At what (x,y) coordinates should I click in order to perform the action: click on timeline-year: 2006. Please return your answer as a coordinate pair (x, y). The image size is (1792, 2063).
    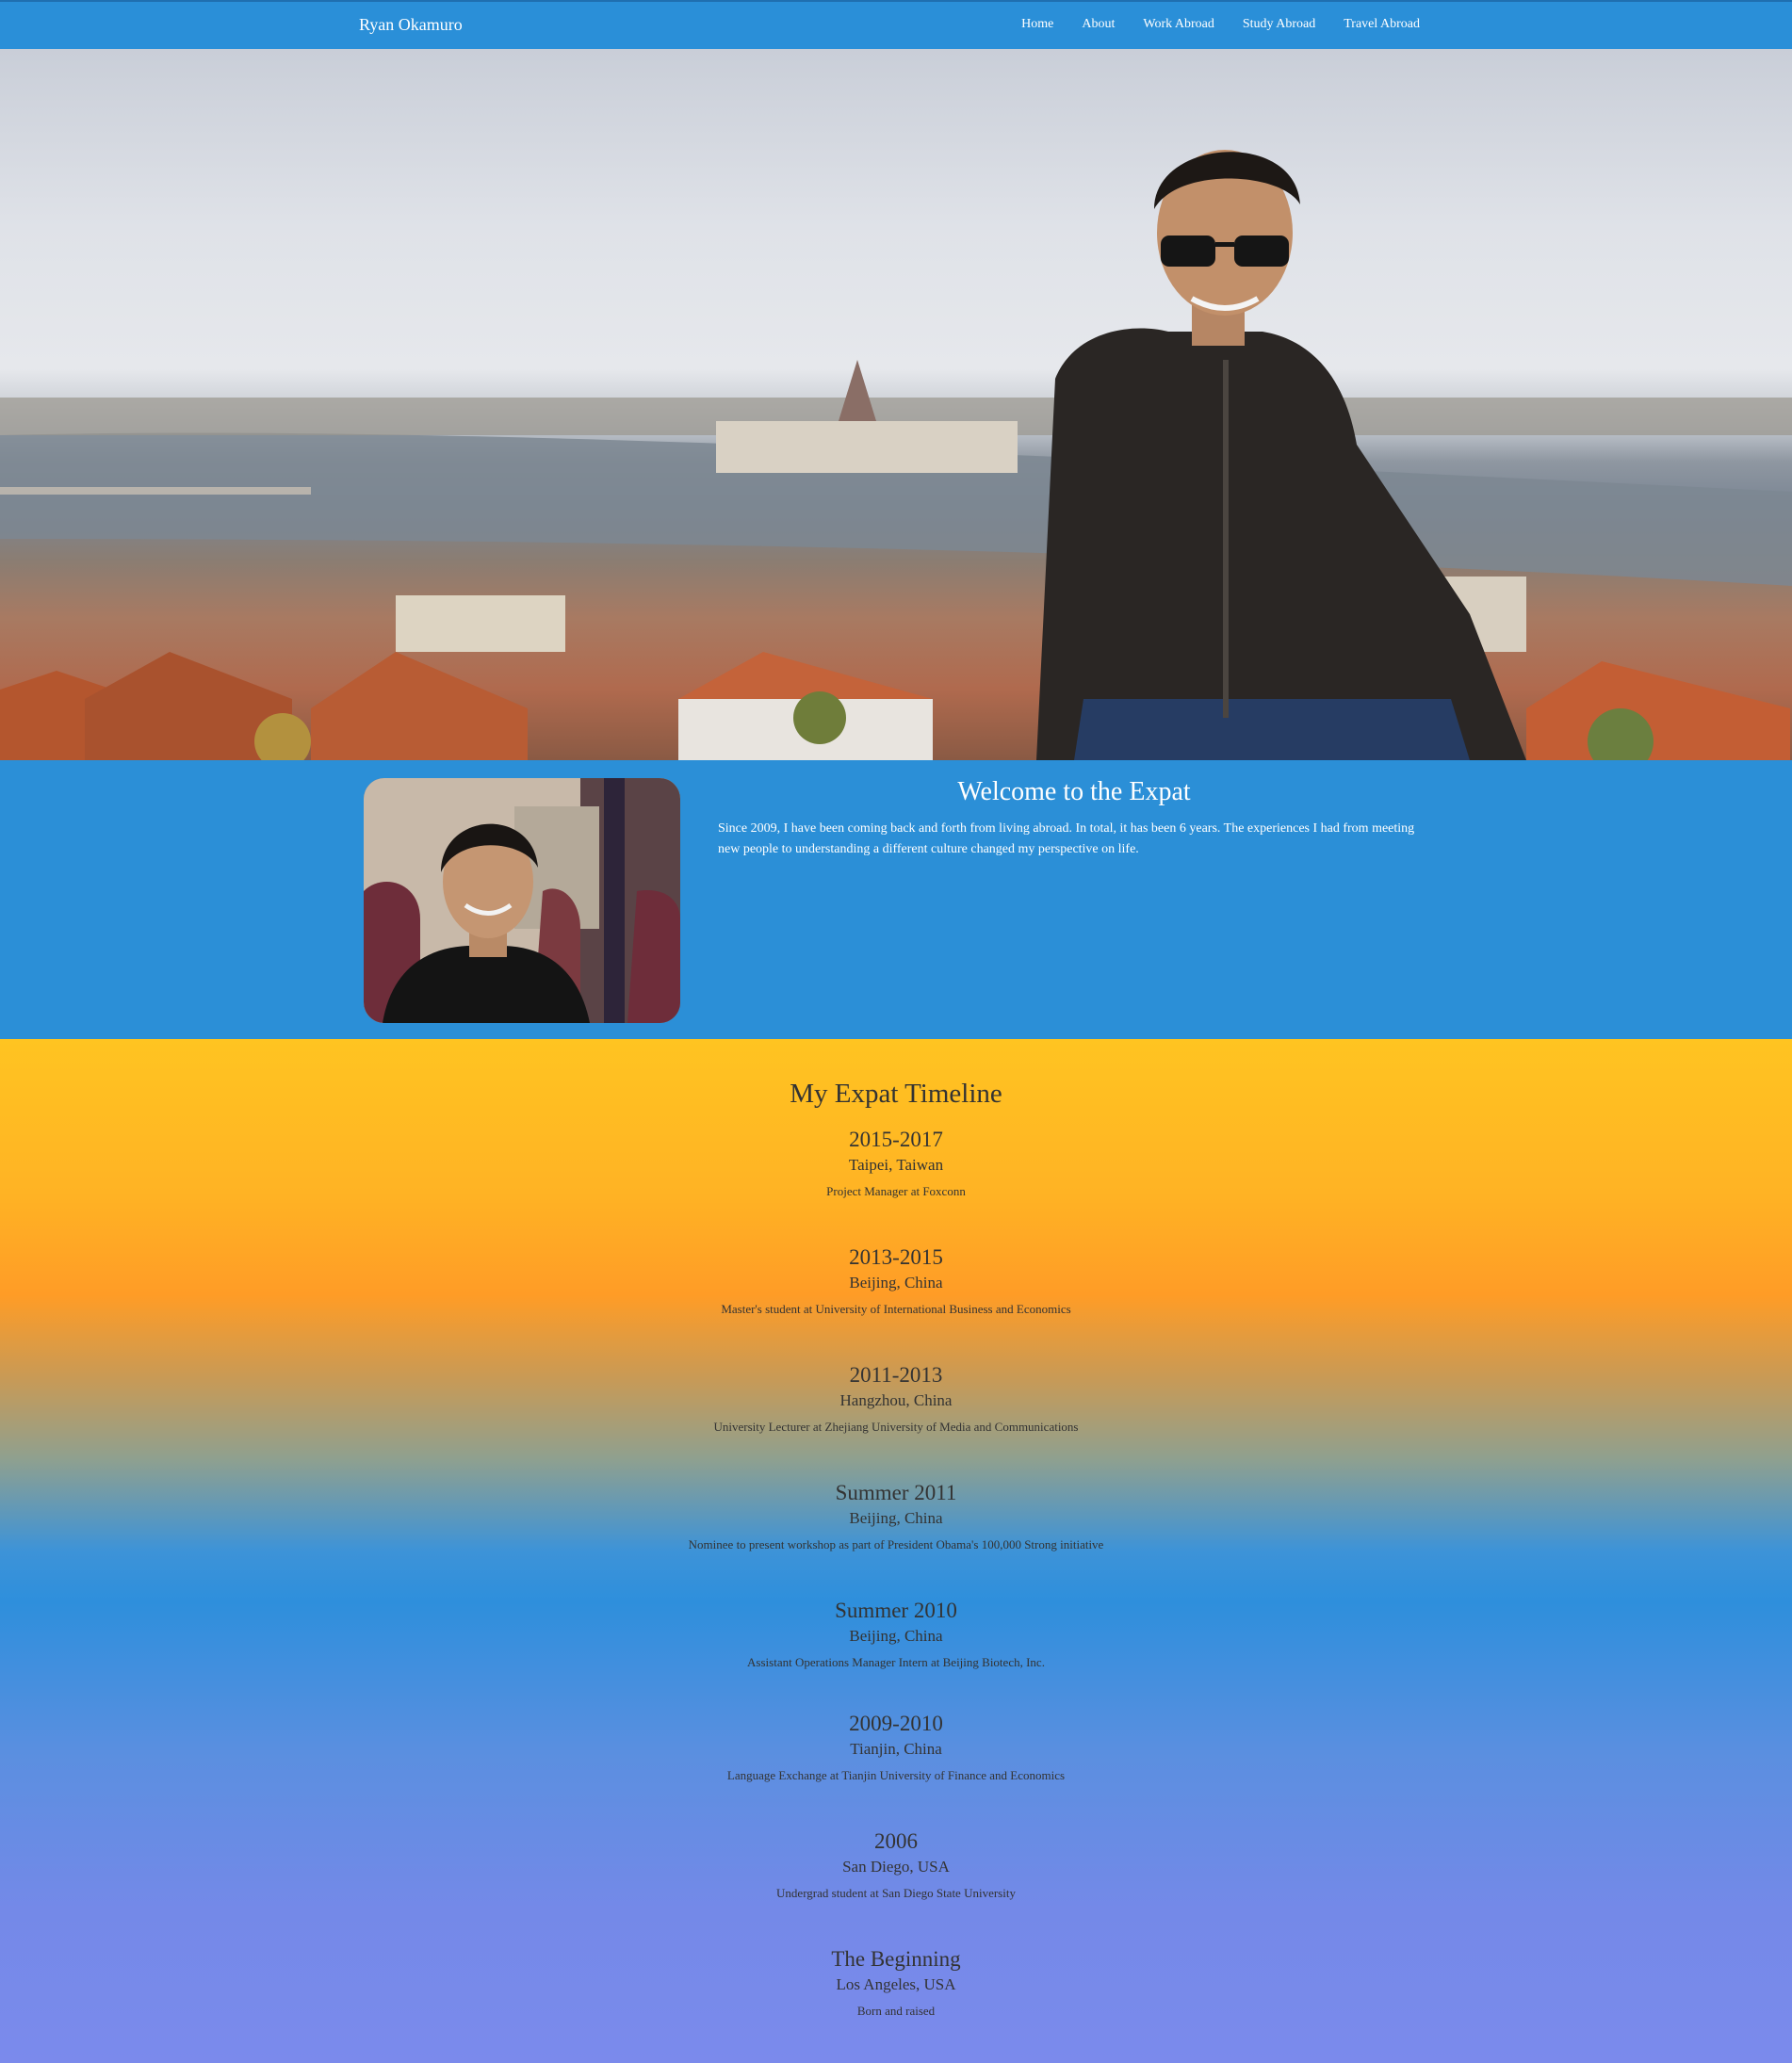
    Looking at the image, I should click on (896, 1841).